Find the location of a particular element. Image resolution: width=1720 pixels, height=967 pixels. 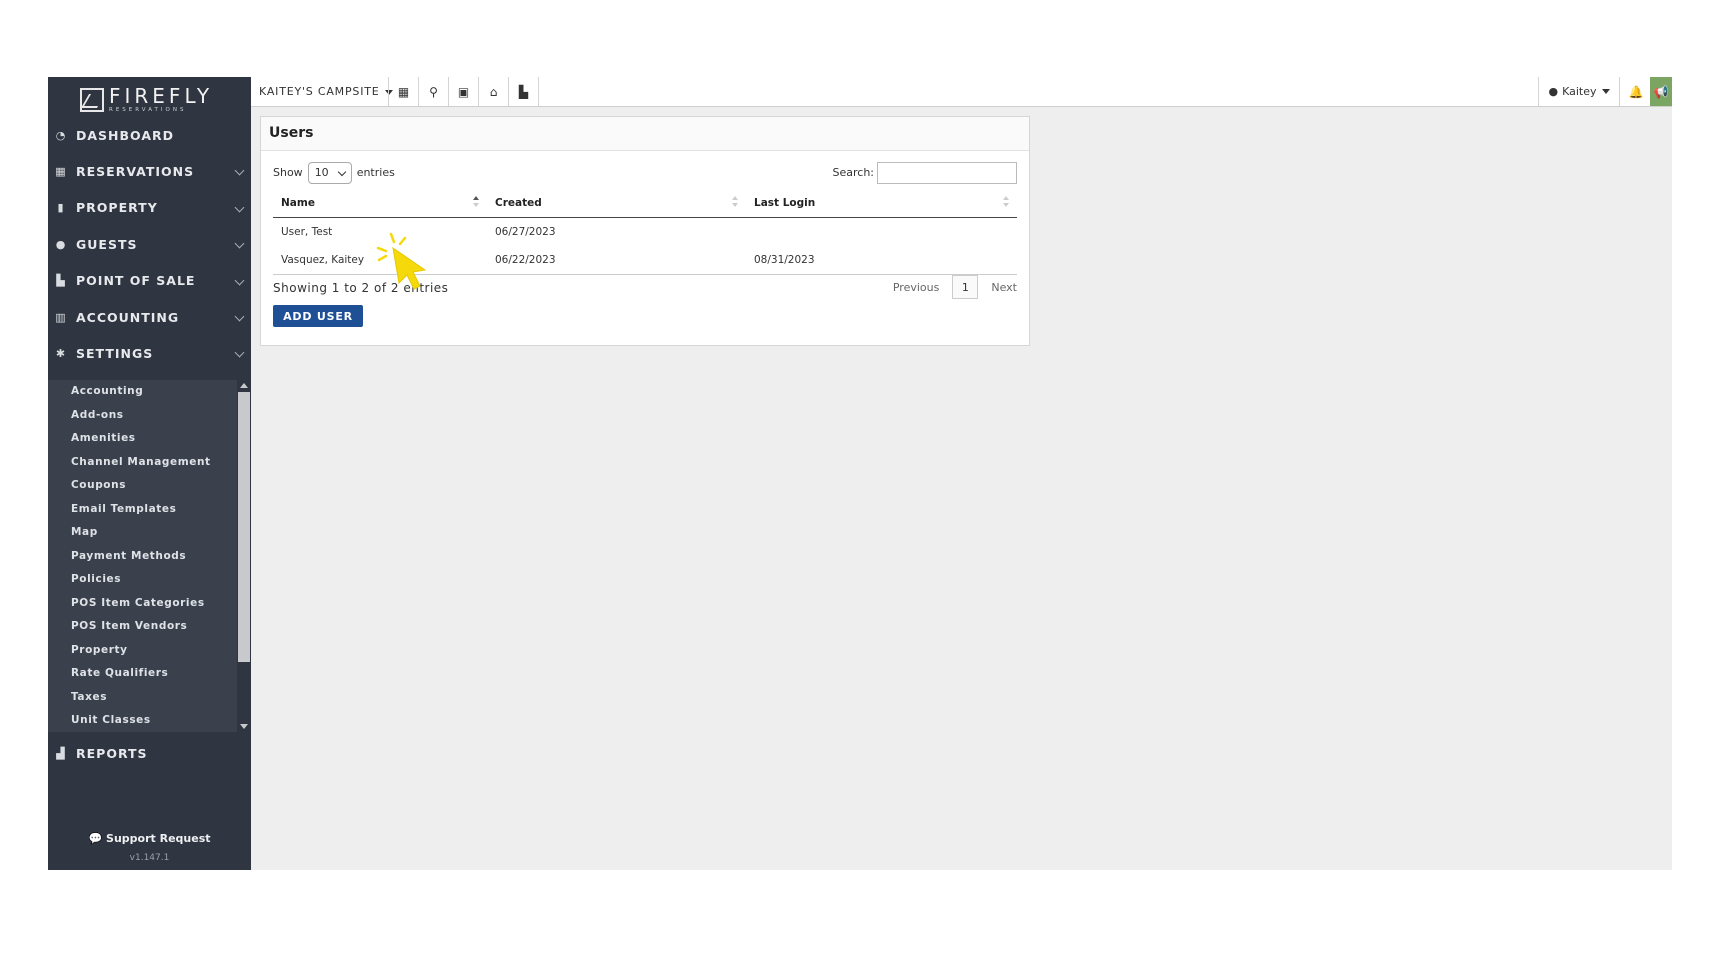

site-name: KAITEY'S CAMPSITE is located at coordinates (319, 91).